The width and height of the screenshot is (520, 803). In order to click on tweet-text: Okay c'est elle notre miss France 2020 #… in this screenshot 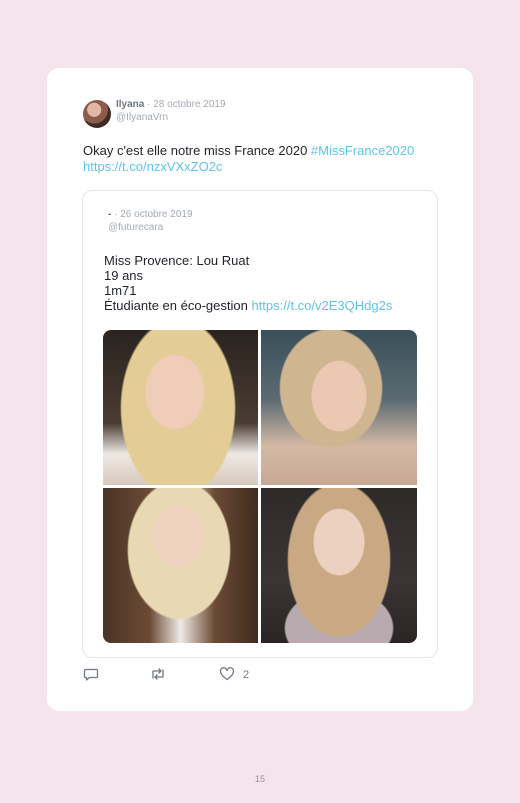, I will do `click(263, 159)`.